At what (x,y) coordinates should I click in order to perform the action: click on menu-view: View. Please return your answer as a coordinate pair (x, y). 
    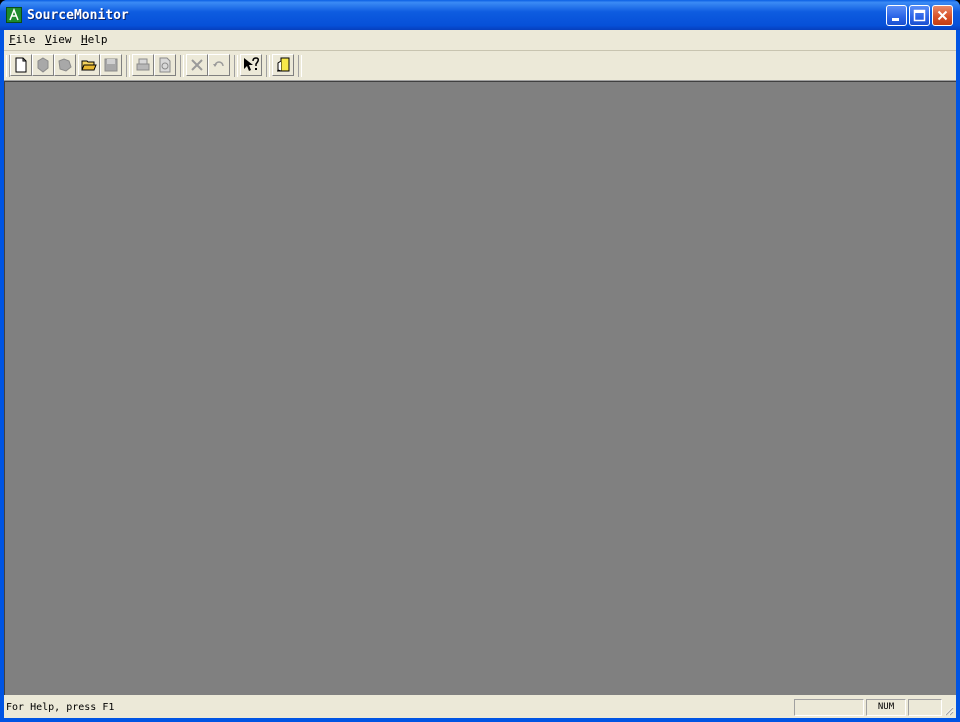
    Looking at the image, I should click on (58, 40).